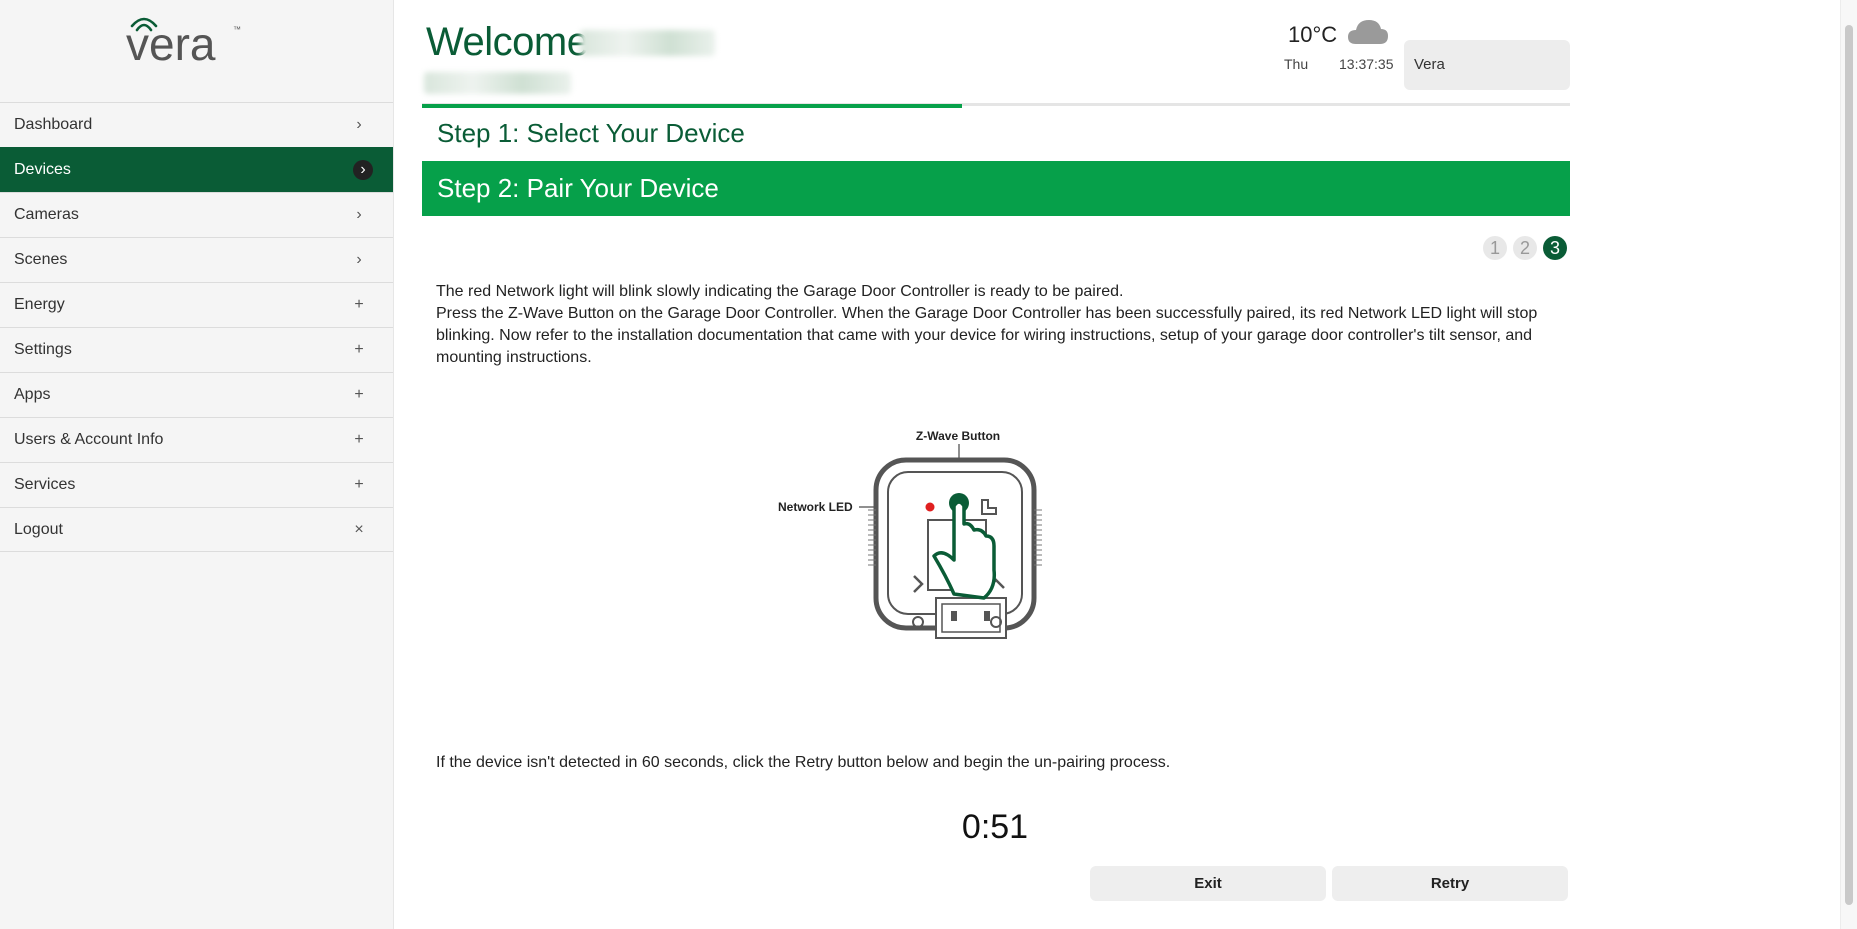 This screenshot has height=929, width=1857. What do you see at coordinates (196, 484) in the screenshot?
I see `sidebar-item-services: Services +` at bounding box center [196, 484].